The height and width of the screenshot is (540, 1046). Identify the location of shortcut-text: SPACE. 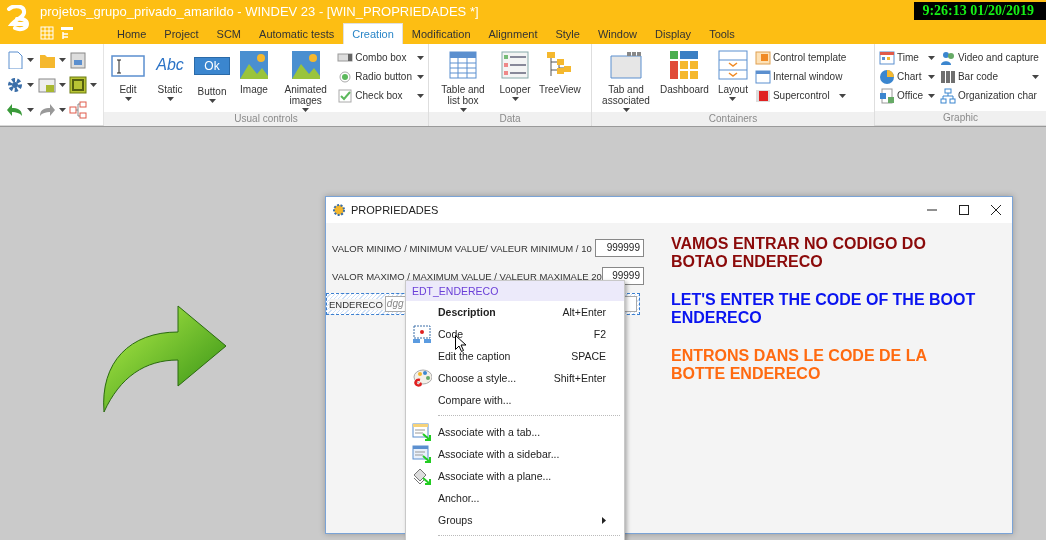
(588, 356).